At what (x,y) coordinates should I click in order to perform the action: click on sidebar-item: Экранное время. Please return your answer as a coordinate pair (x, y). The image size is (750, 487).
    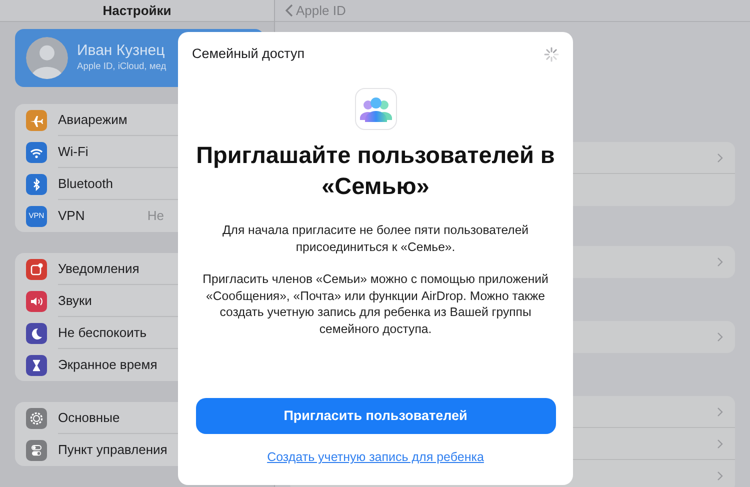
    Looking at the image, I should click on (108, 365).